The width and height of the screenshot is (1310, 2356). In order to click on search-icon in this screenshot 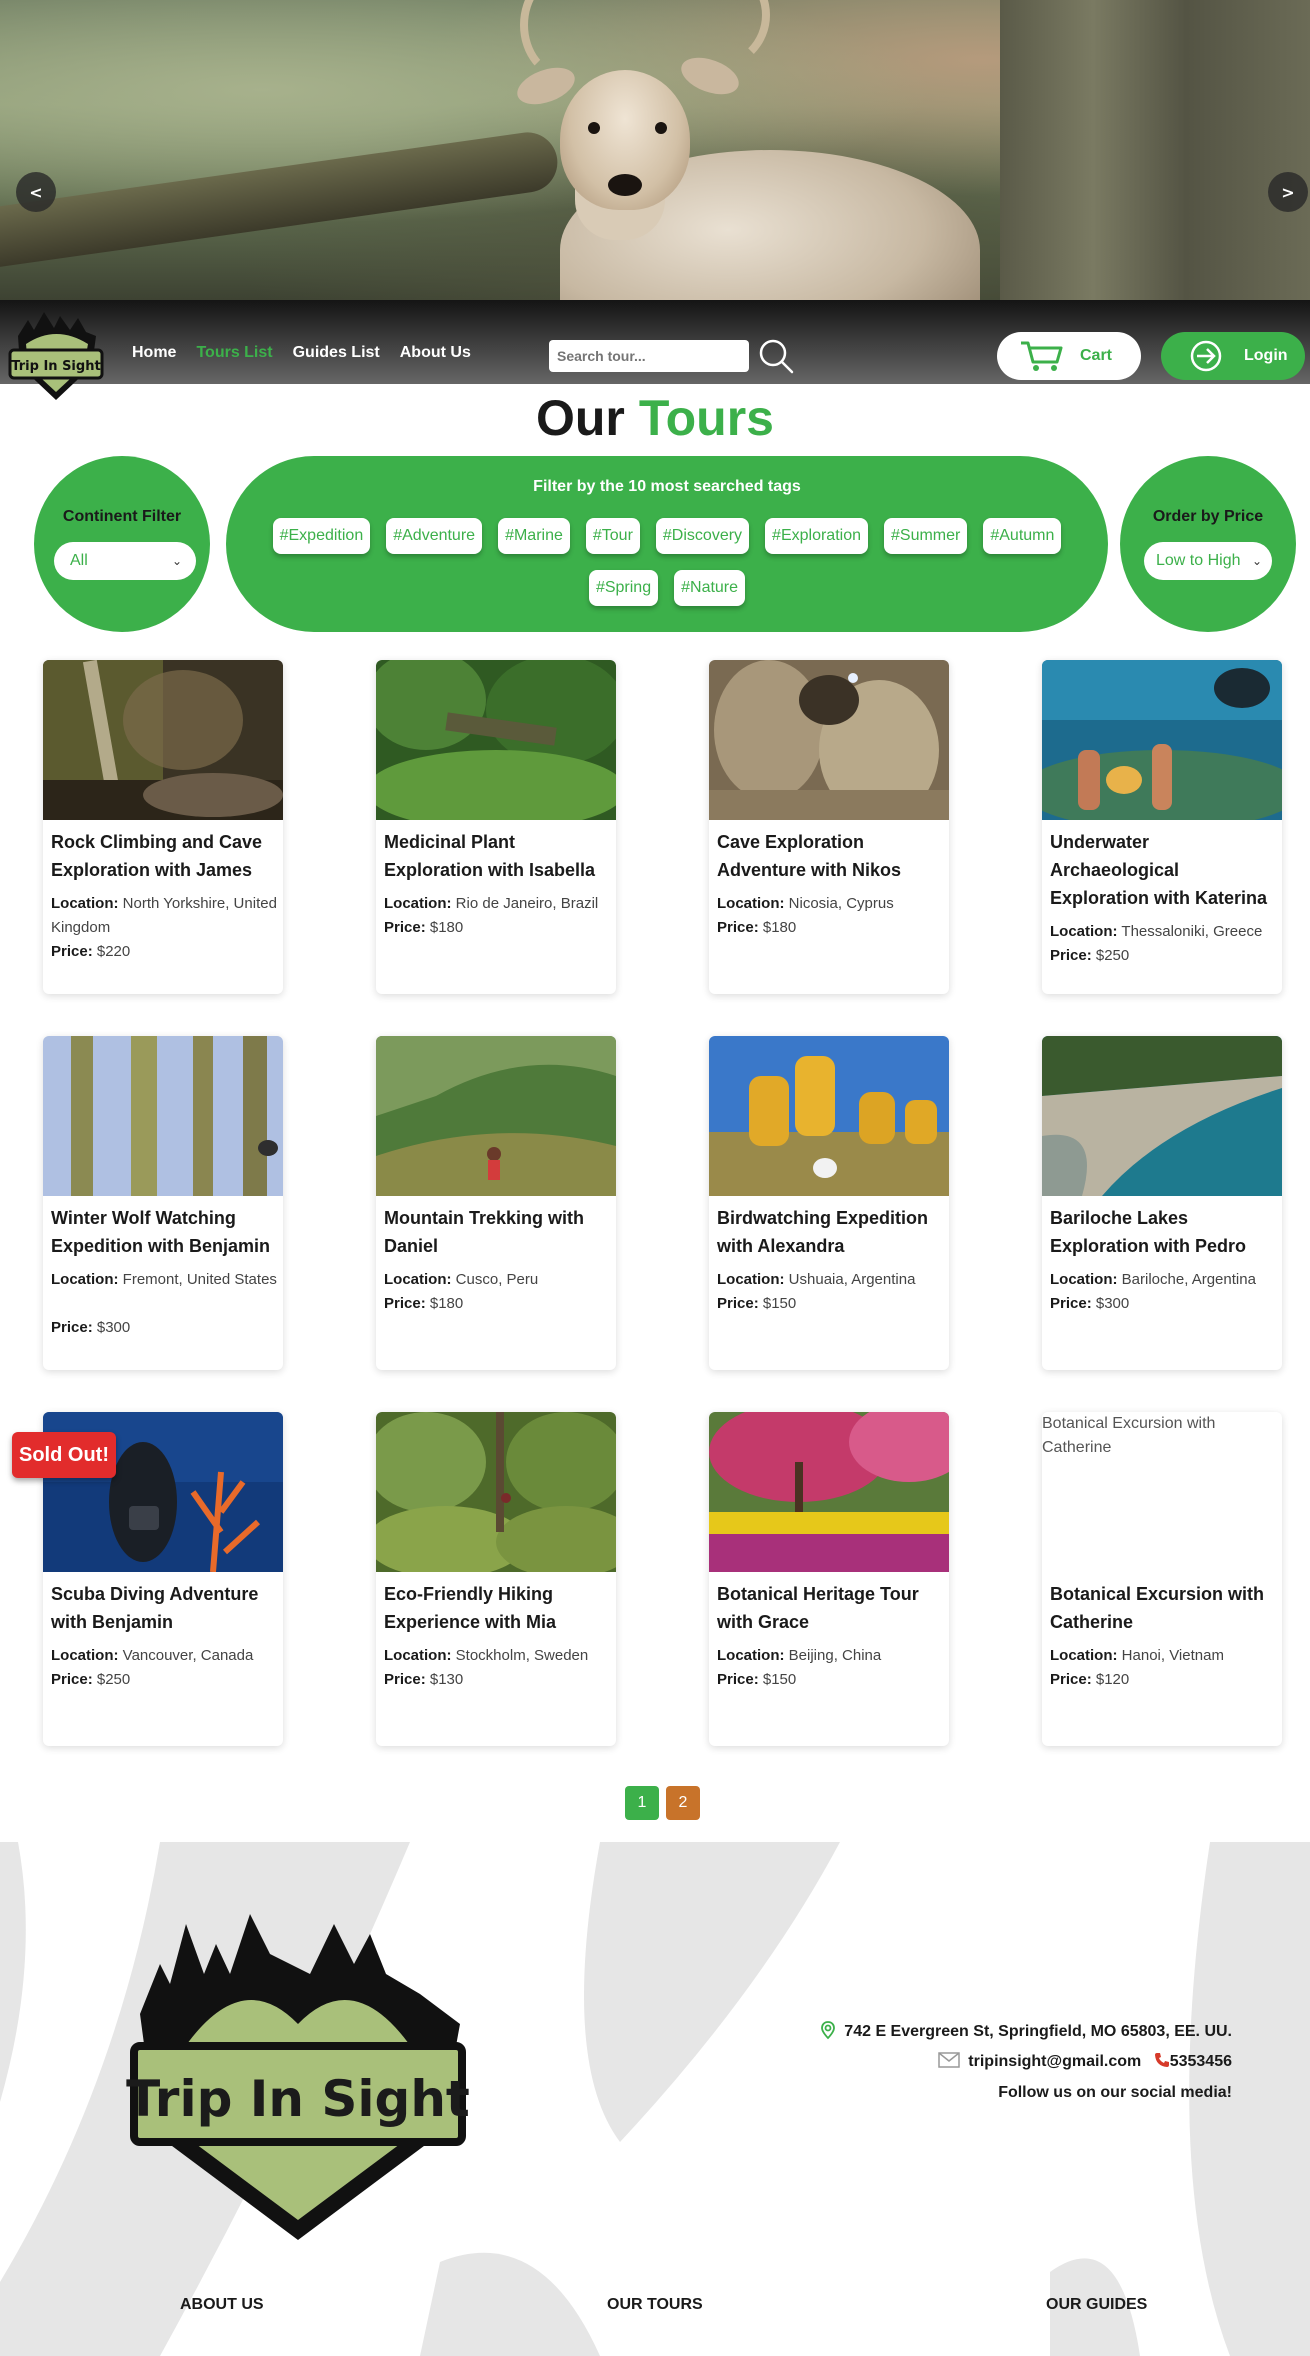, I will do `click(776, 356)`.